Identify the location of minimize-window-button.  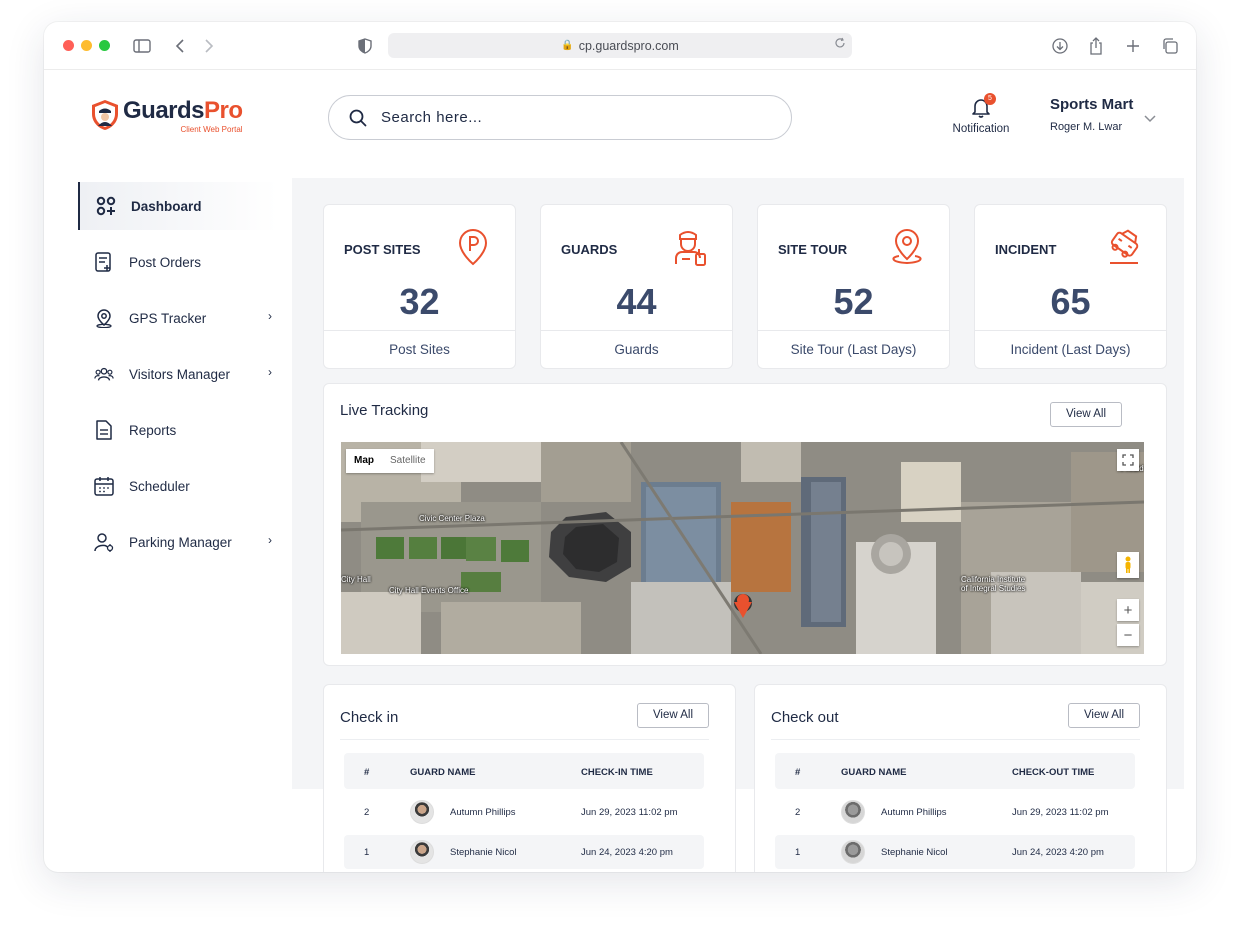
(86, 45).